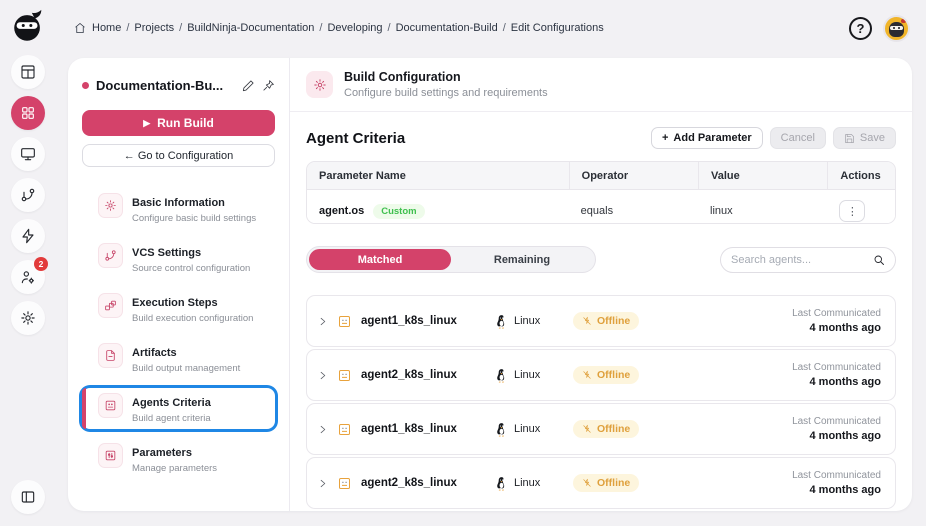 This screenshot has width=926, height=526. Describe the element at coordinates (665, 138) in the screenshot. I see `plus-icon: +` at that location.